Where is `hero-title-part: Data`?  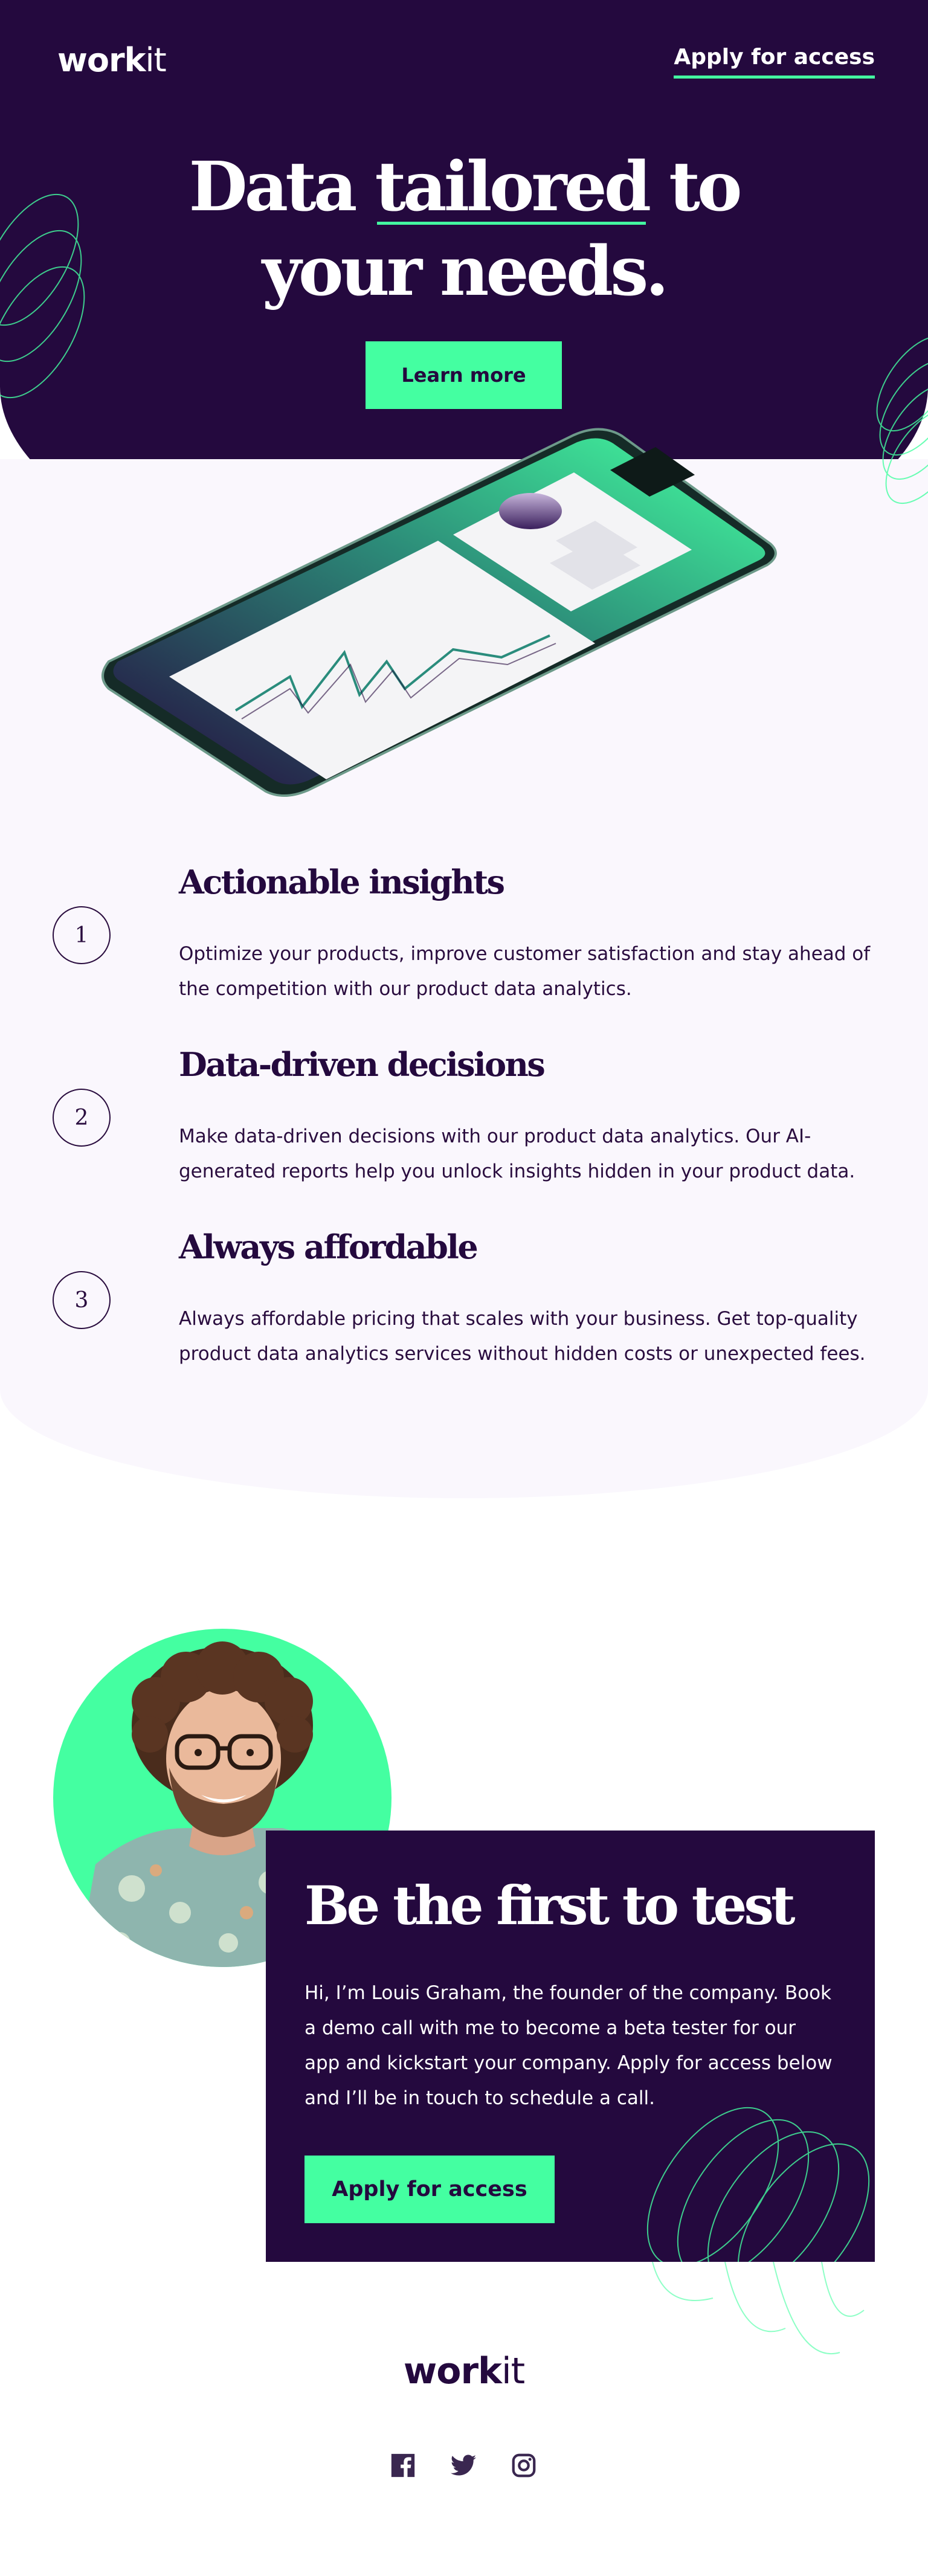
hero-title-part: Data is located at coordinates (281, 187).